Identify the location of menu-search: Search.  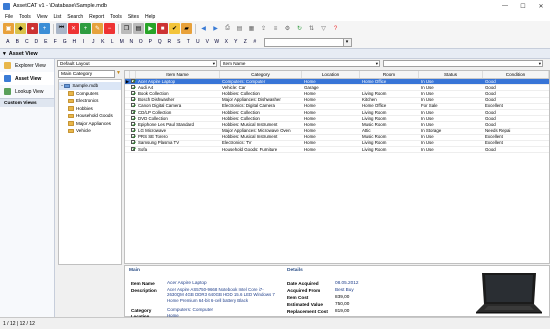
(75, 17).